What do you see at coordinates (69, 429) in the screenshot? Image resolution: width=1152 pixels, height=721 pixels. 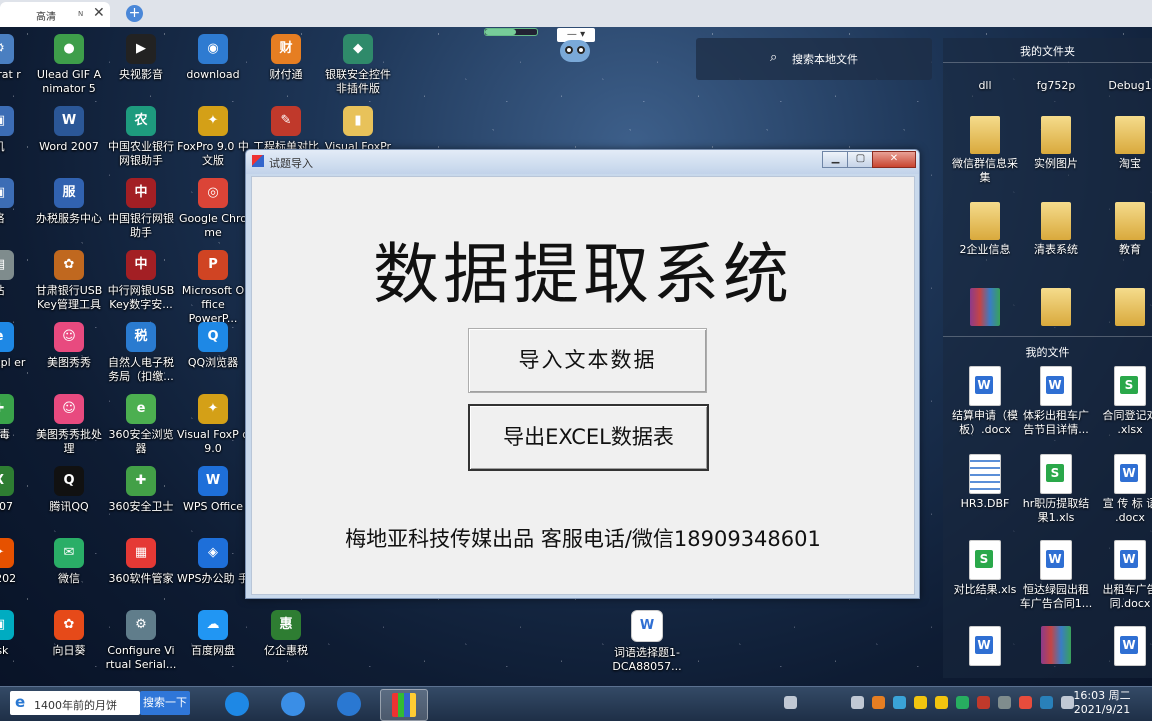 I see `desktop-icon: ☺ 美图秀秀批处 理` at bounding box center [69, 429].